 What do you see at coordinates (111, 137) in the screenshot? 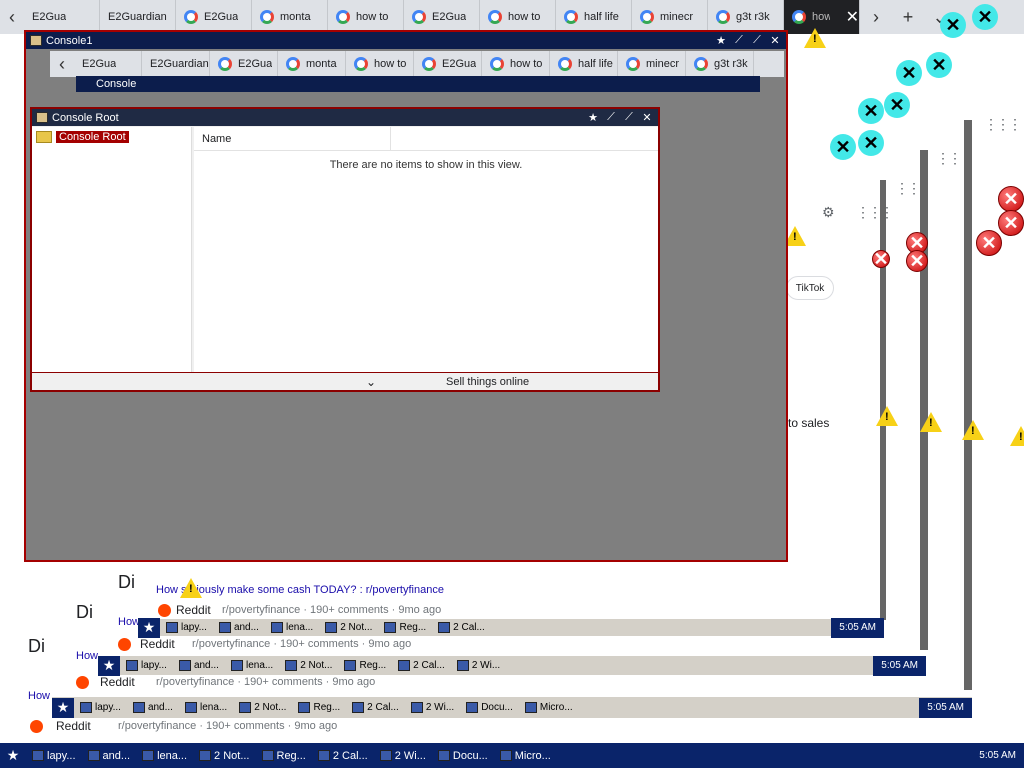
I see `tree-item-console-root: Console Root` at bounding box center [111, 137].